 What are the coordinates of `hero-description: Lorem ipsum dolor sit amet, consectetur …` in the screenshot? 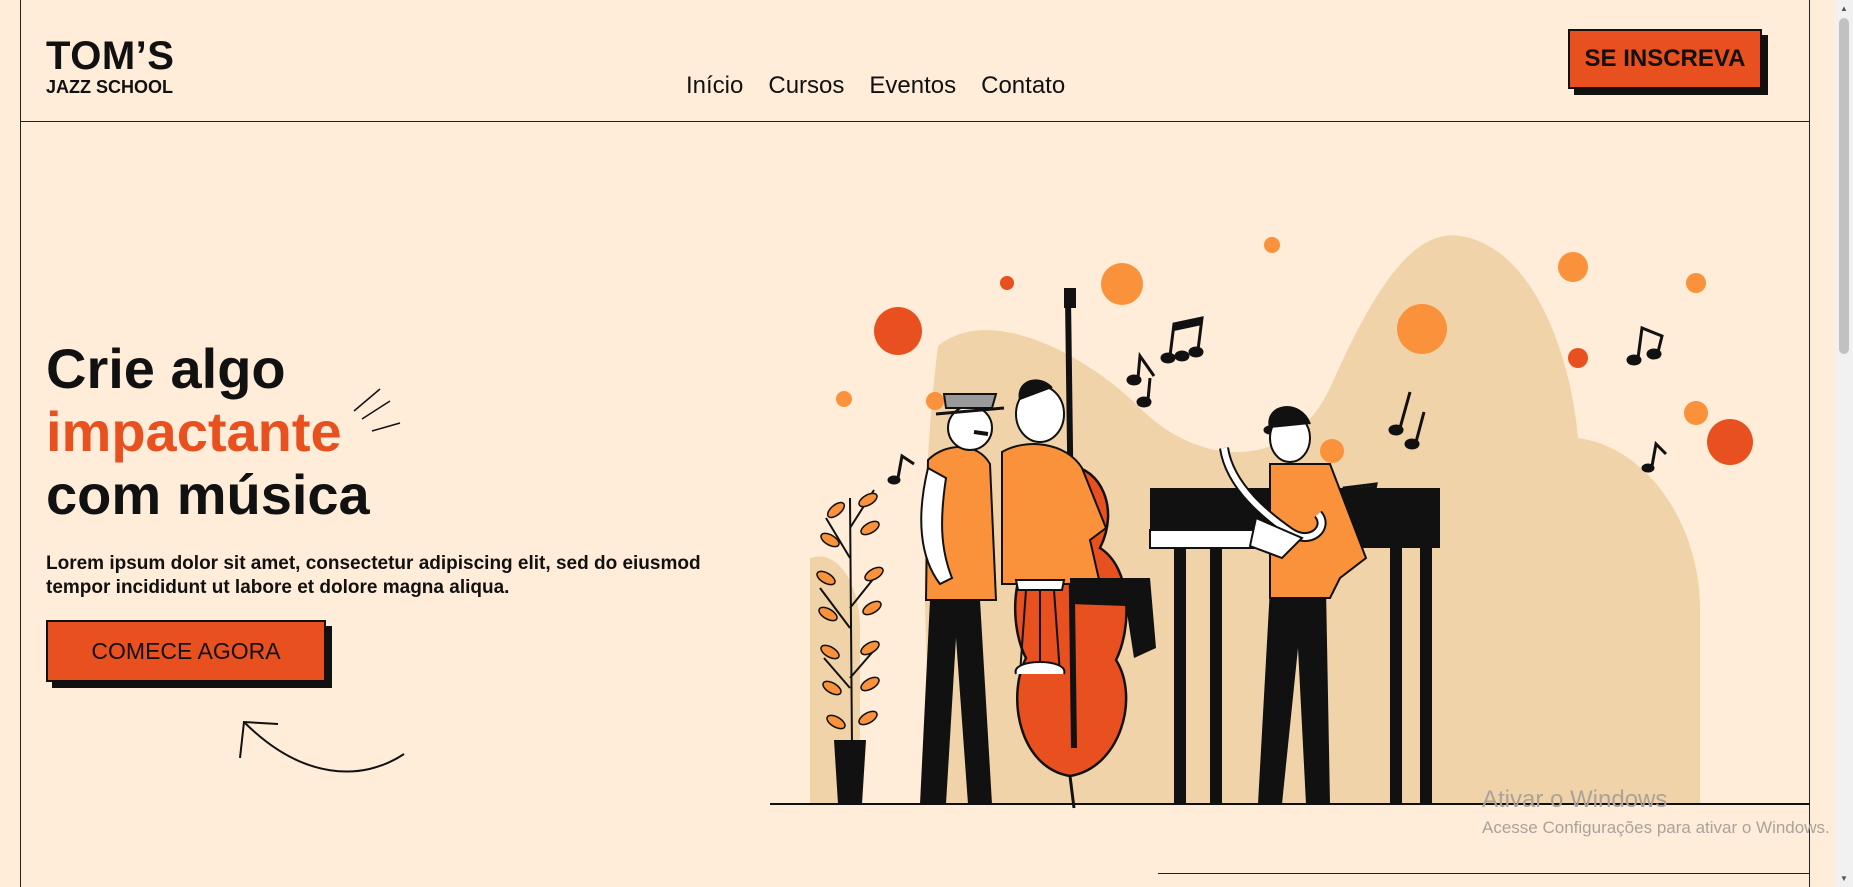 It's located at (386, 576).